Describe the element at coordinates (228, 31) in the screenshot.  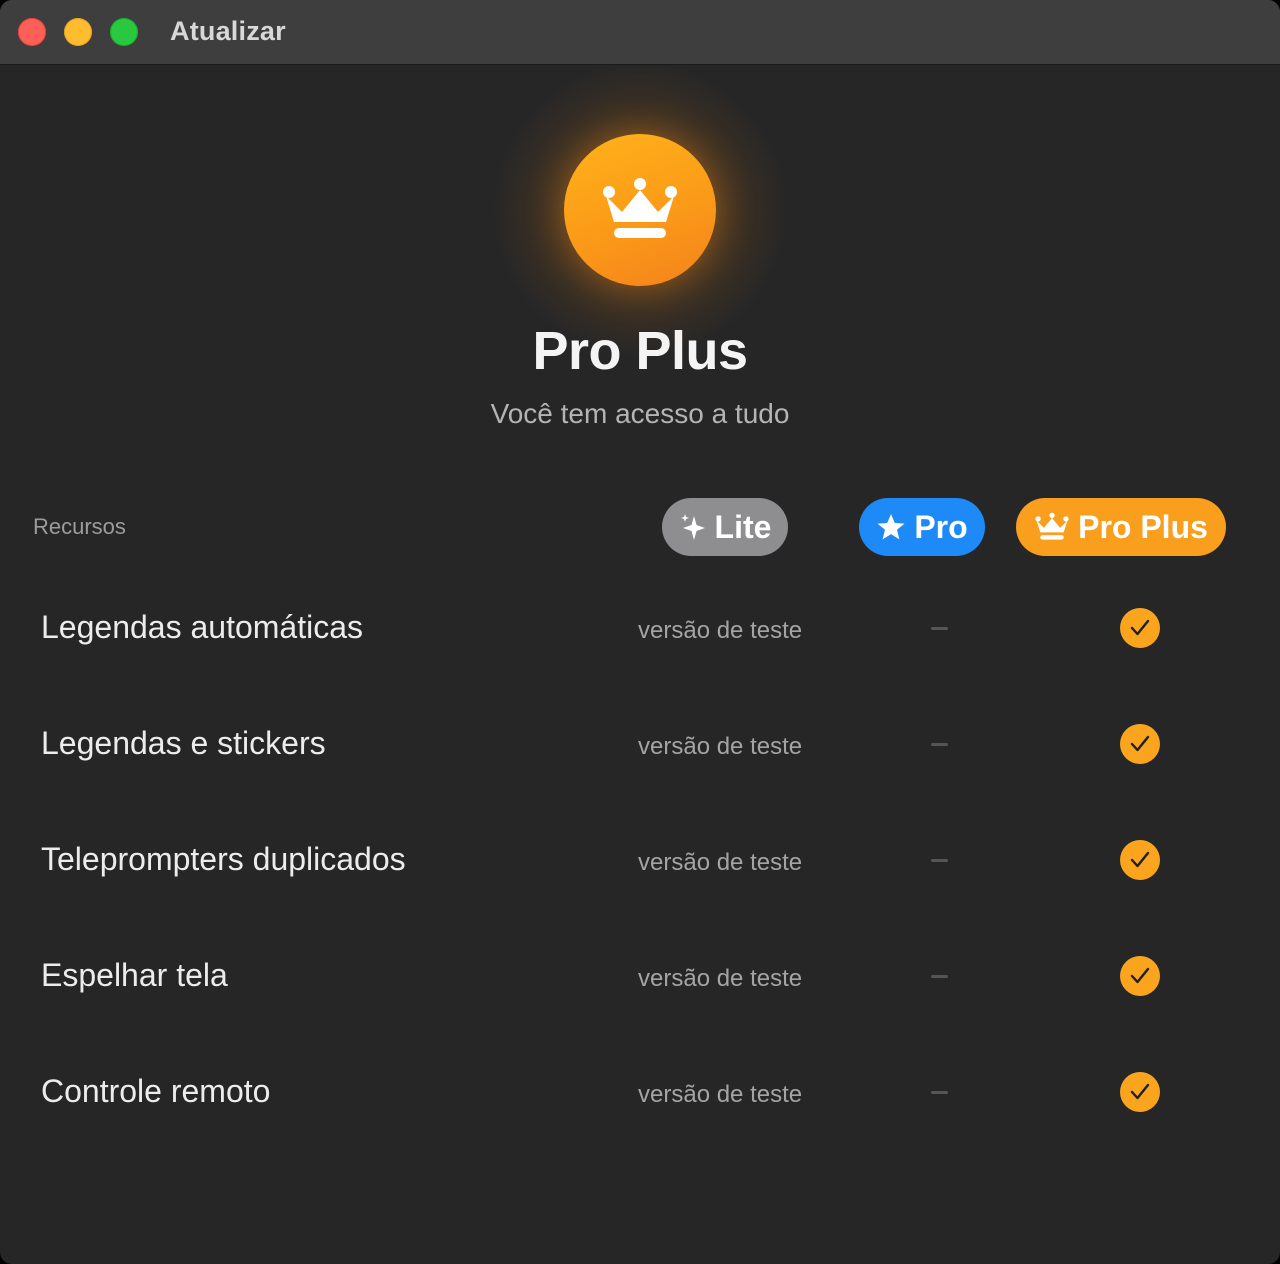
I see `window-title: Atualizar` at that location.